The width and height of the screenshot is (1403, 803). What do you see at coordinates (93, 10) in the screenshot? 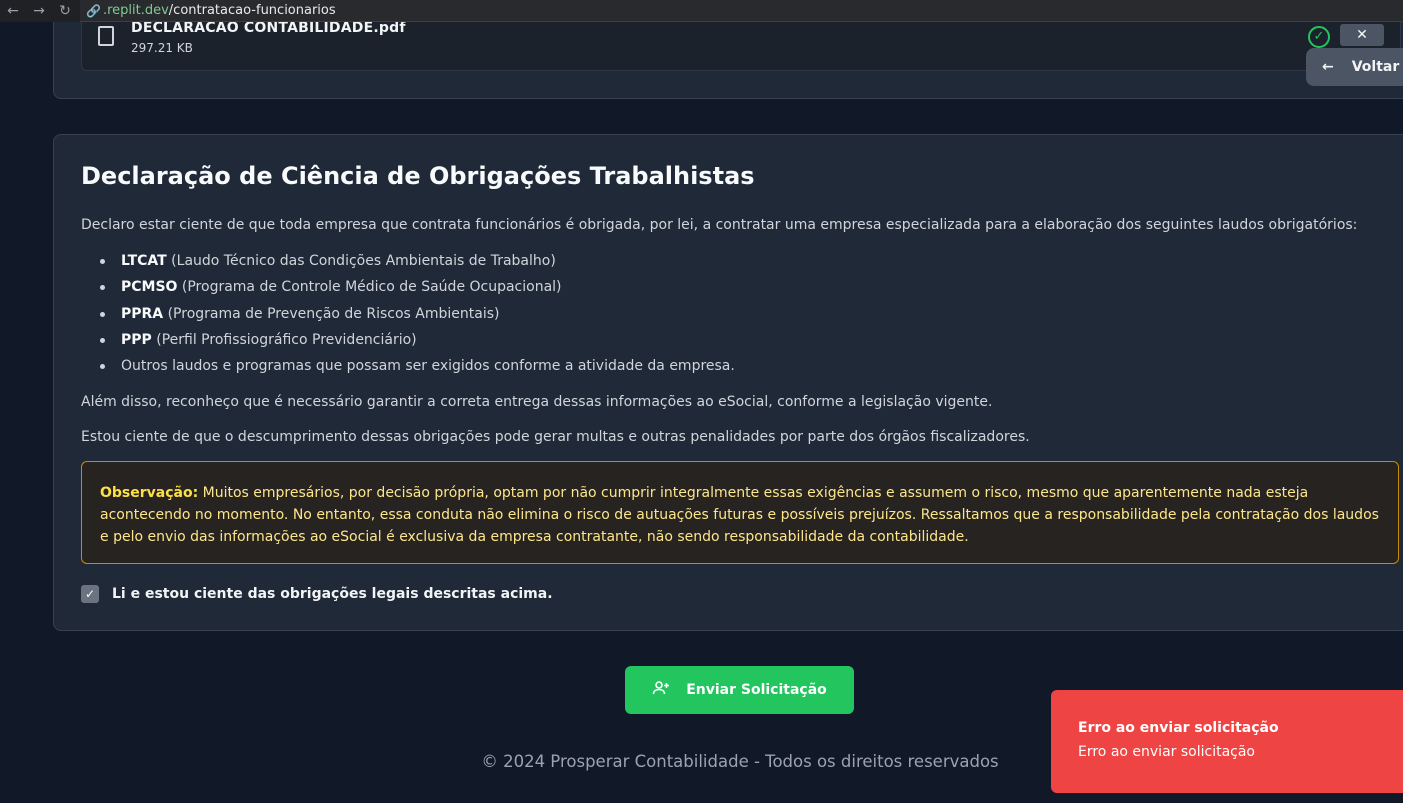
I see `link-icon: 🔗` at bounding box center [93, 10].